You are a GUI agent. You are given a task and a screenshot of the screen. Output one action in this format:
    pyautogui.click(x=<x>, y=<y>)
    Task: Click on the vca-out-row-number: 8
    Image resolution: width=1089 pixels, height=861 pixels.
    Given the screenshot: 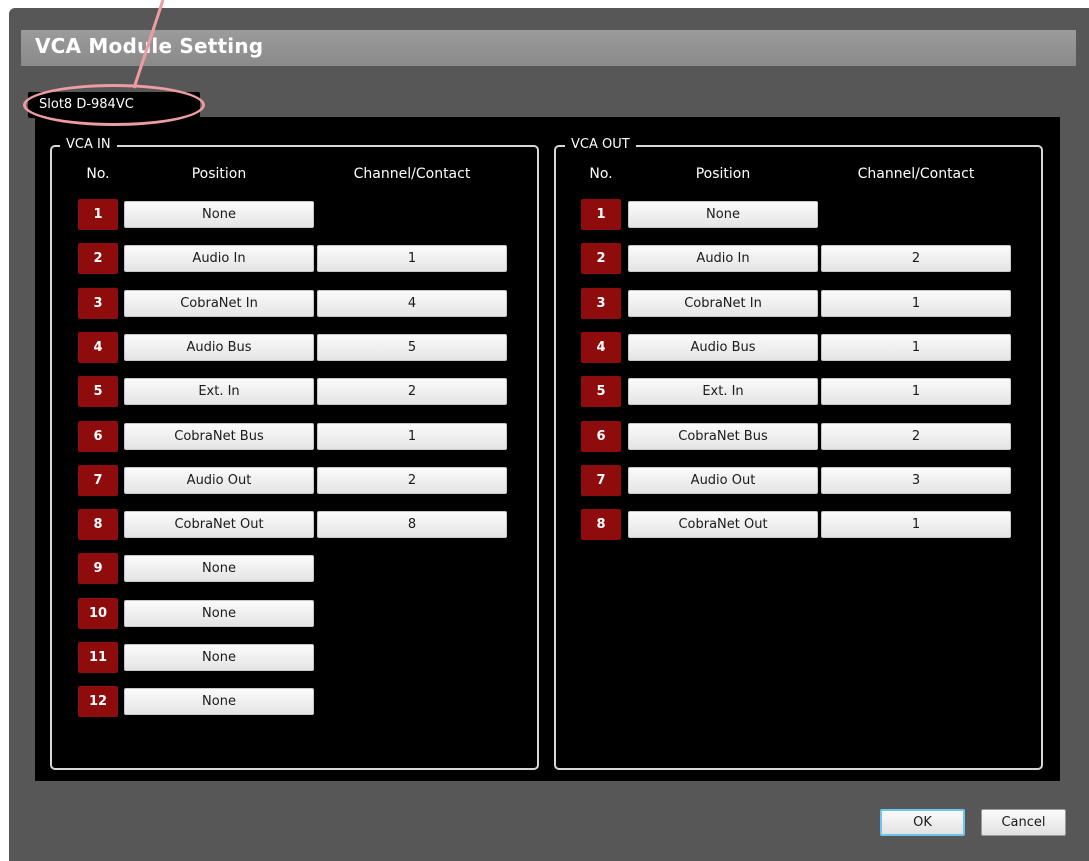 What is the action you would take?
    pyautogui.click(x=601, y=525)
    